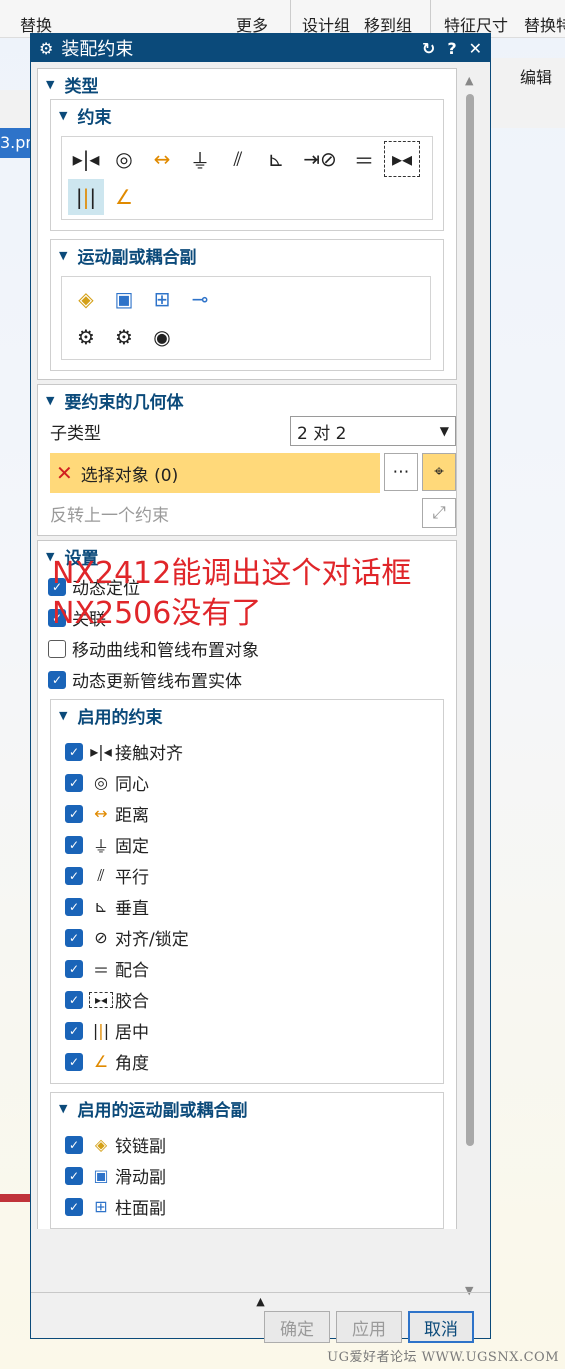  What do you see at coordinates (57, 648) in the screenshot?
I see `checkbox-unchecked` at bounding box center [57, 648].